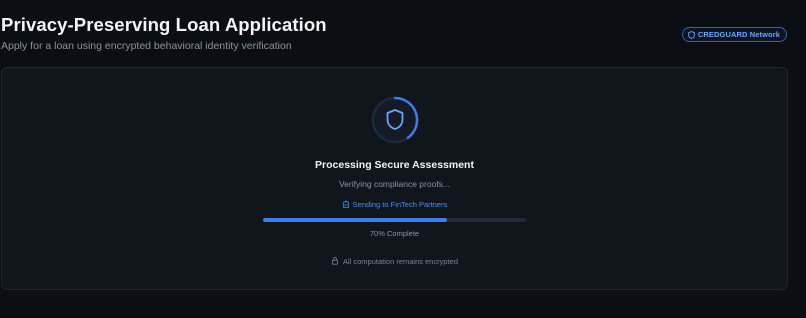 This screenshot has width=806, height=318. What do you see at coordinates (400, 204) in the screenshot?
I see `sending-label: Sending to FinTech Partners` at bounding box center [400, 204].